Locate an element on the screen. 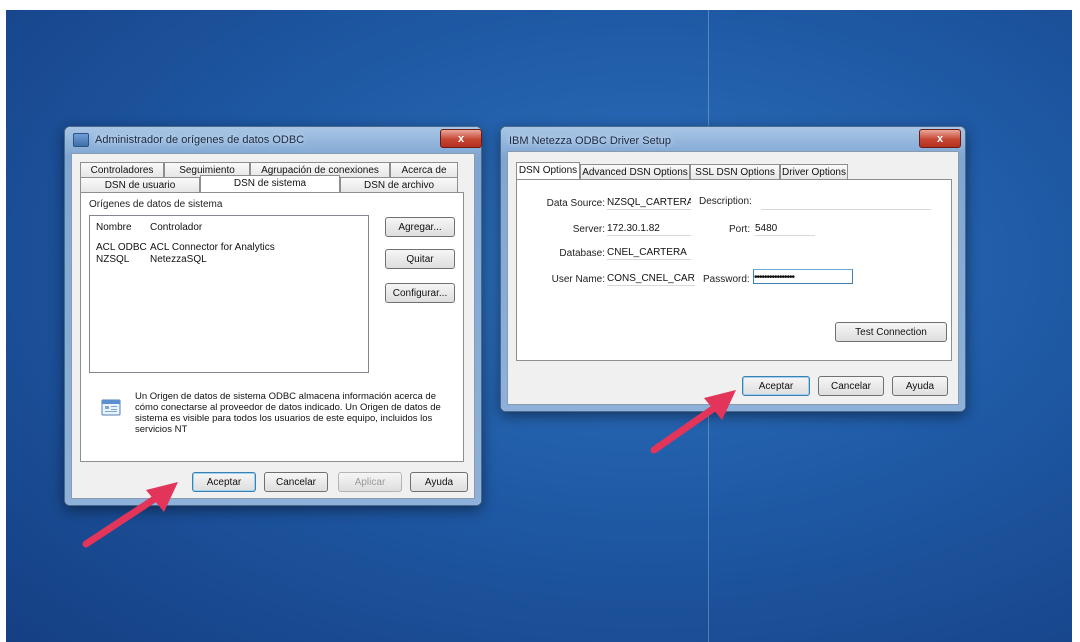  list-item-driver: ACL Connector for Analytics is located at coordinates (212, 247).